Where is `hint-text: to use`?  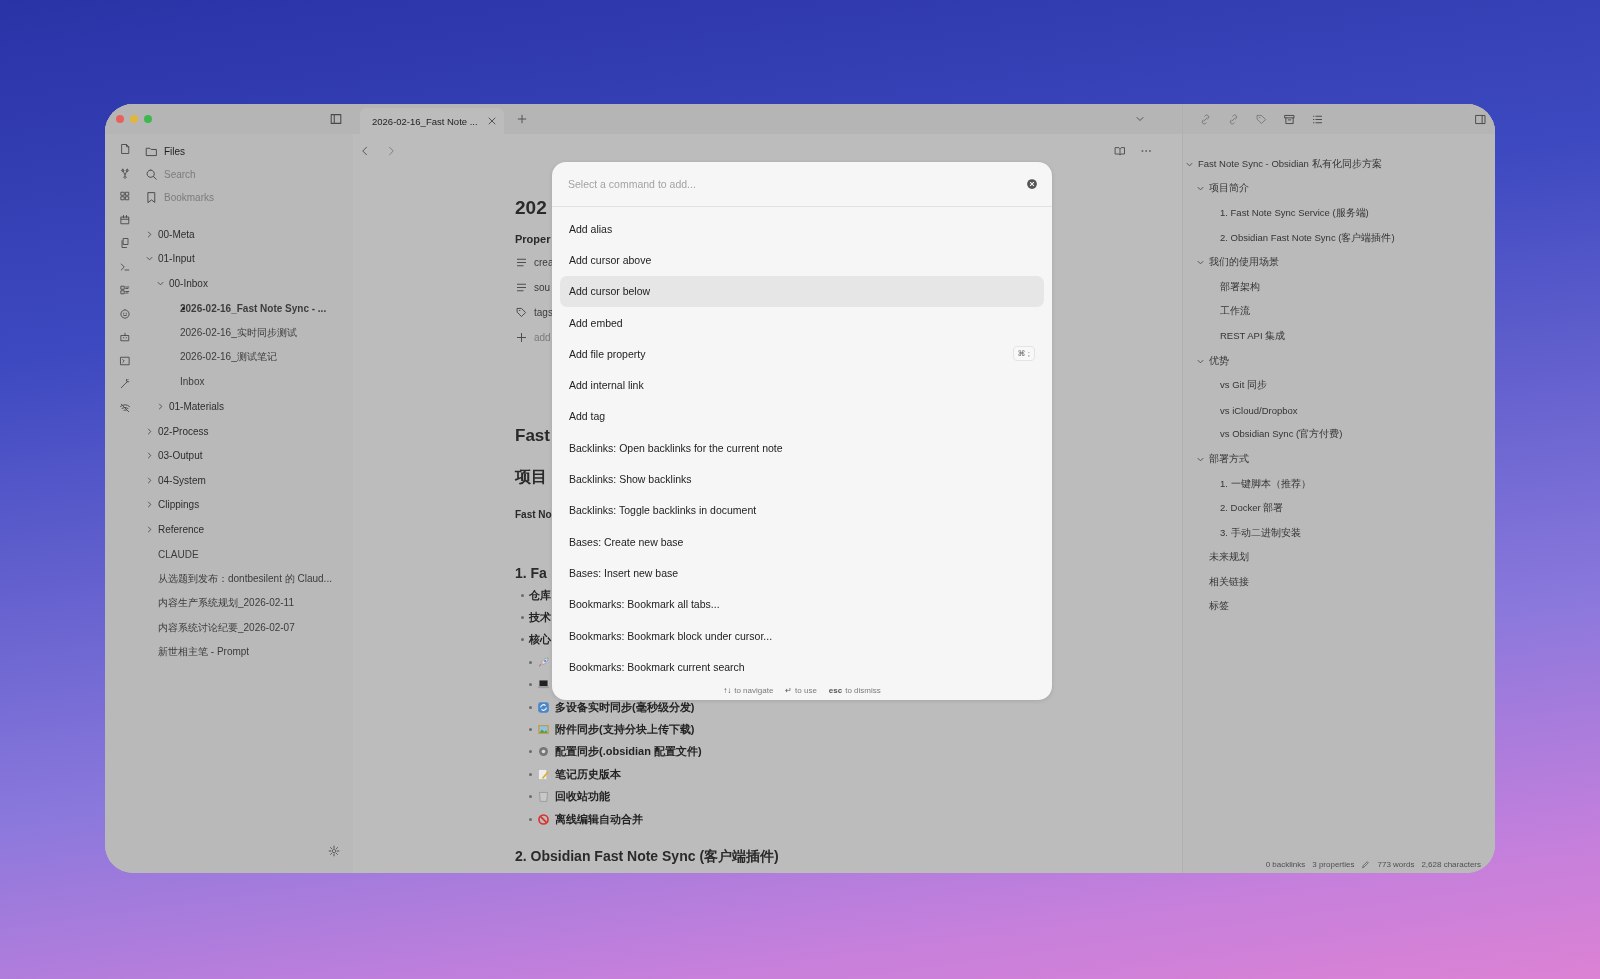
hint-text: to use is located at coordinates (806, 690).